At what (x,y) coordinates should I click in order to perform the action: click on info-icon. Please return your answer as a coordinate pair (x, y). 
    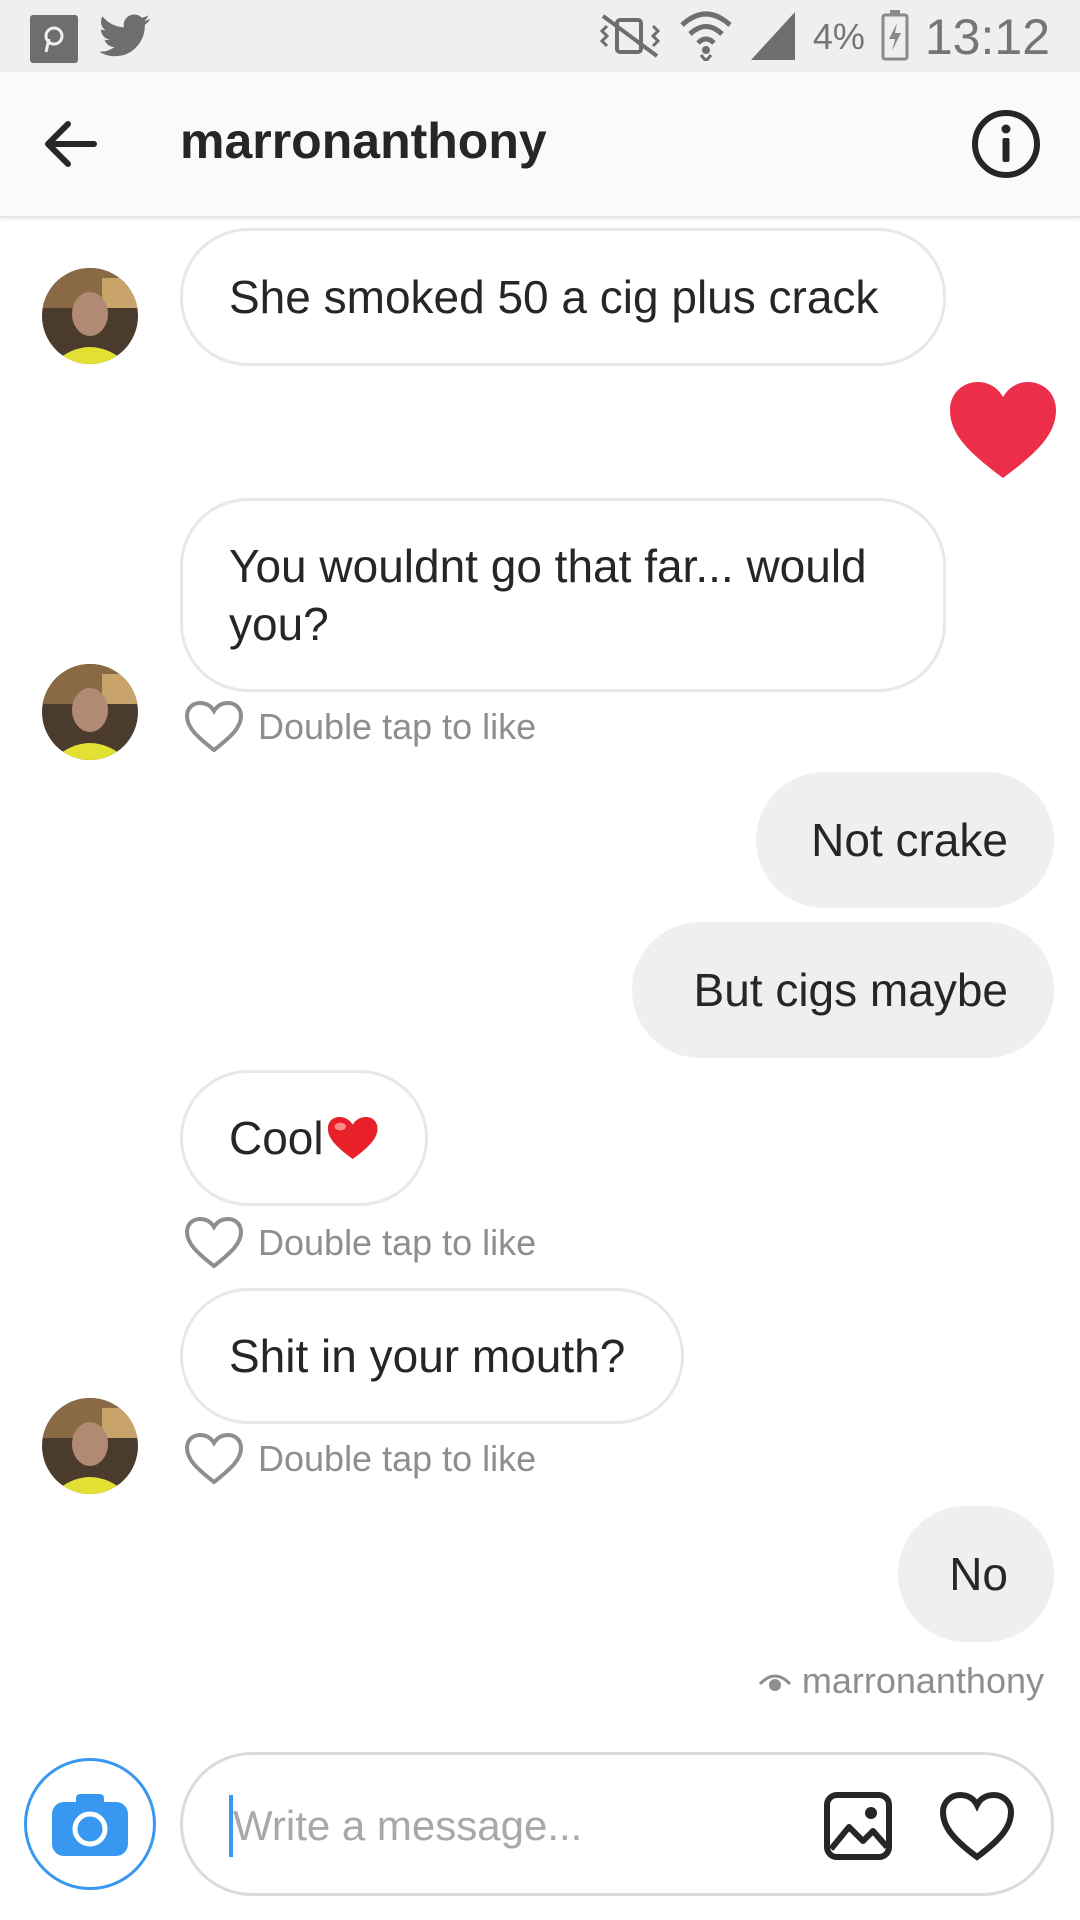
    Looking at the image, I should click on (1006, 144).